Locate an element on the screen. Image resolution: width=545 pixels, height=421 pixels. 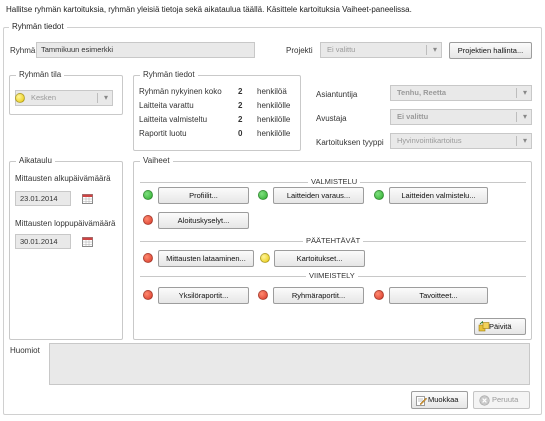
edit-icon is located at coordinates (421, 401).